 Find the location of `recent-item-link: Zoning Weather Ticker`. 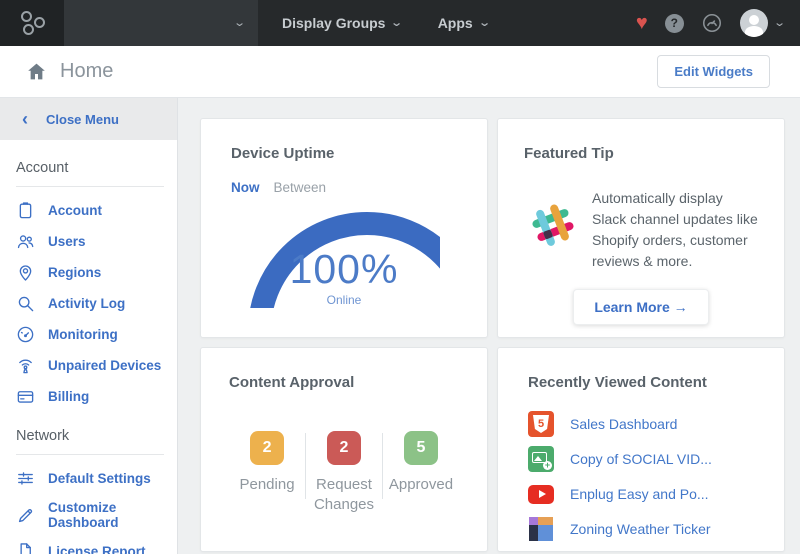

recent-item-link: Zoning Weather Ticker is located at coordinates (640, 529).